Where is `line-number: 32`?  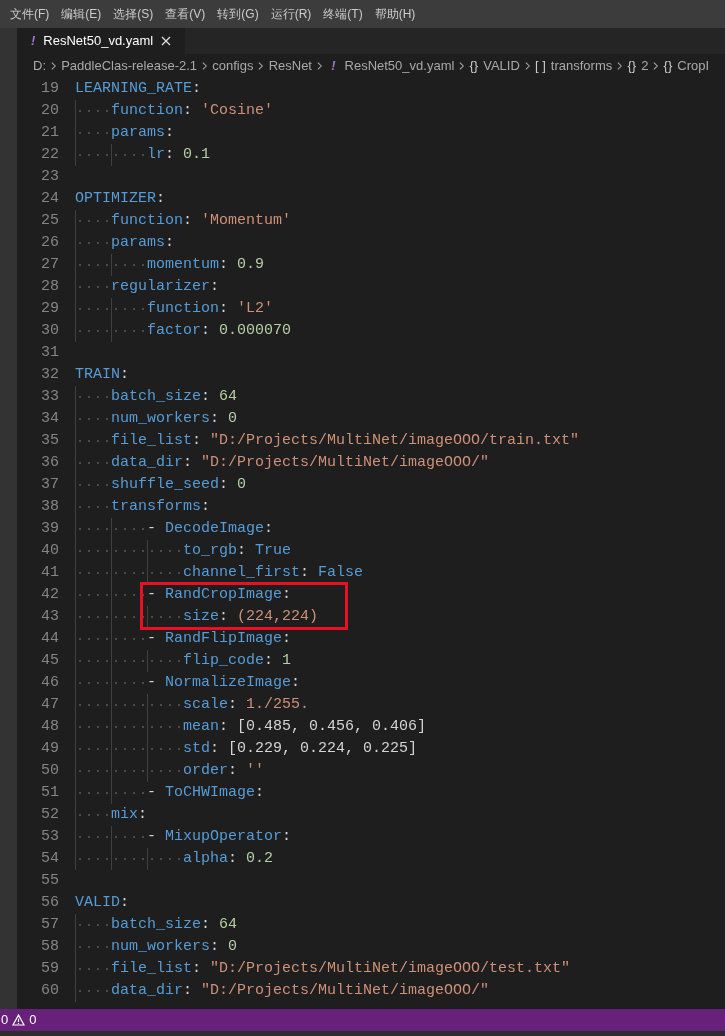
line-number: 32 is located at coordinates (50, 374).